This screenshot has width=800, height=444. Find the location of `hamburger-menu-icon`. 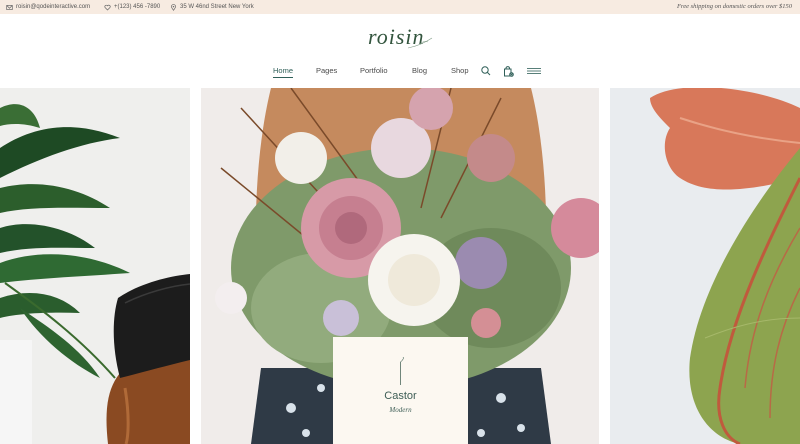

hamburger-menu-icon is located at coordinates (534, 71).